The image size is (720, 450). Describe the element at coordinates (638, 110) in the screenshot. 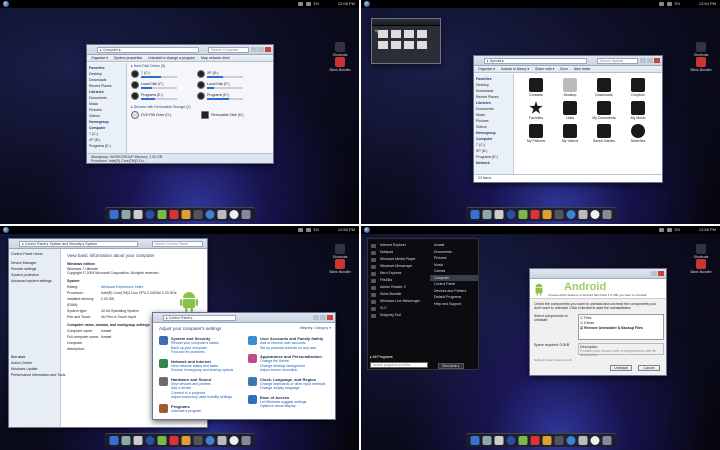

I see `item-my-music: My Music` at that location.